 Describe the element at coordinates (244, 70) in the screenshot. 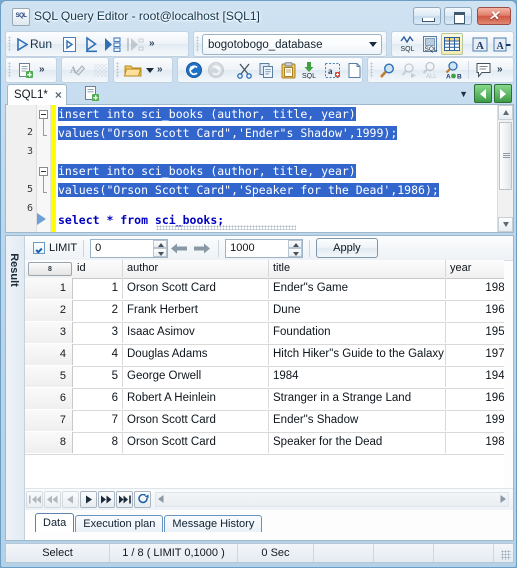

I see `cut-button` at that location.